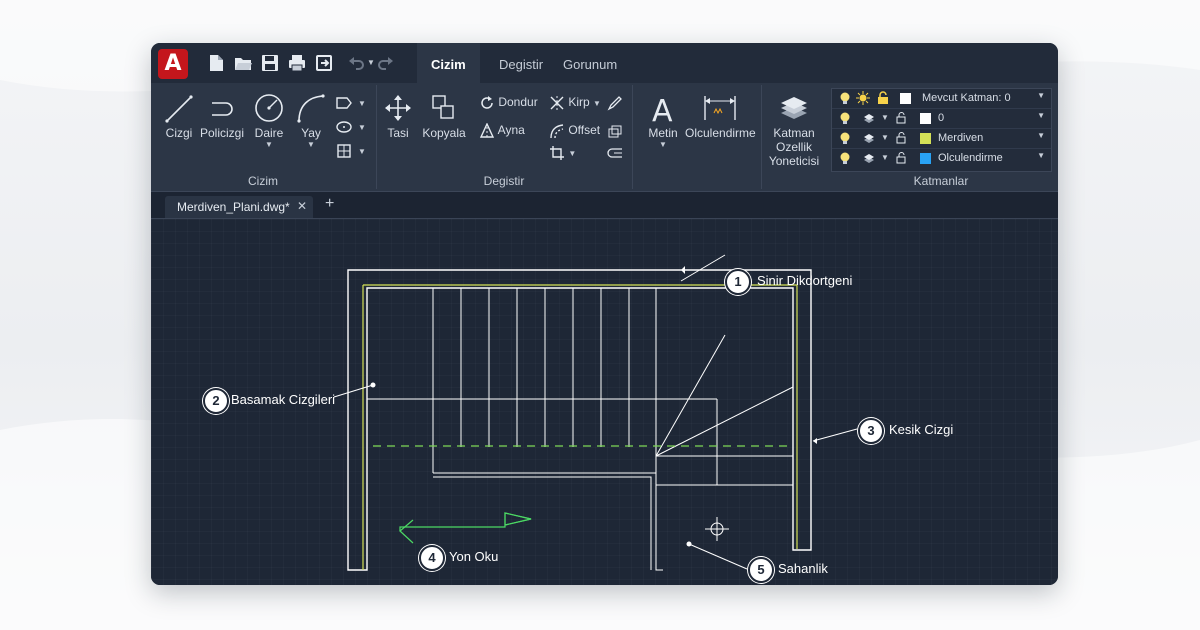 The width and height of the screenshot is (1200, 630). I want to click on rectangle-tool: ▼, so click(351, 104).